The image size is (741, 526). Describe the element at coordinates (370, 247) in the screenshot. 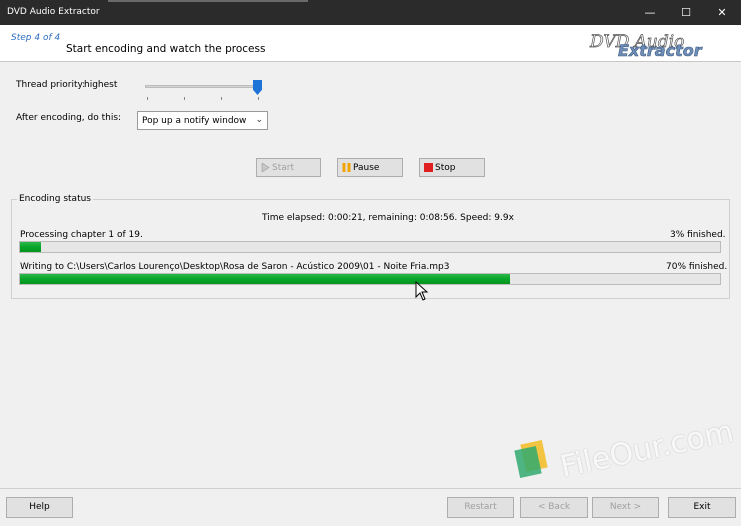

I see `chapter-progress-bar` at that location.